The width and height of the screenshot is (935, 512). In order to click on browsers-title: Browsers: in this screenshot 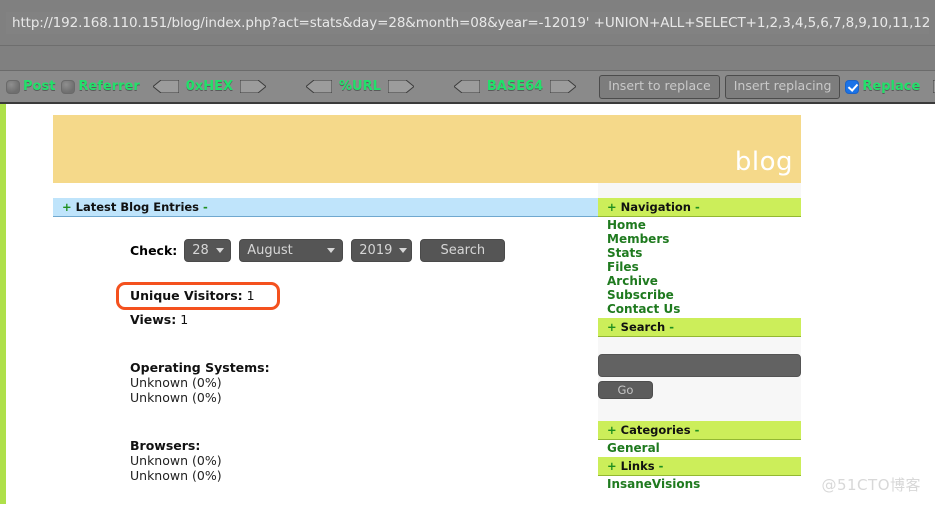, I will do `click(165, 445)`.